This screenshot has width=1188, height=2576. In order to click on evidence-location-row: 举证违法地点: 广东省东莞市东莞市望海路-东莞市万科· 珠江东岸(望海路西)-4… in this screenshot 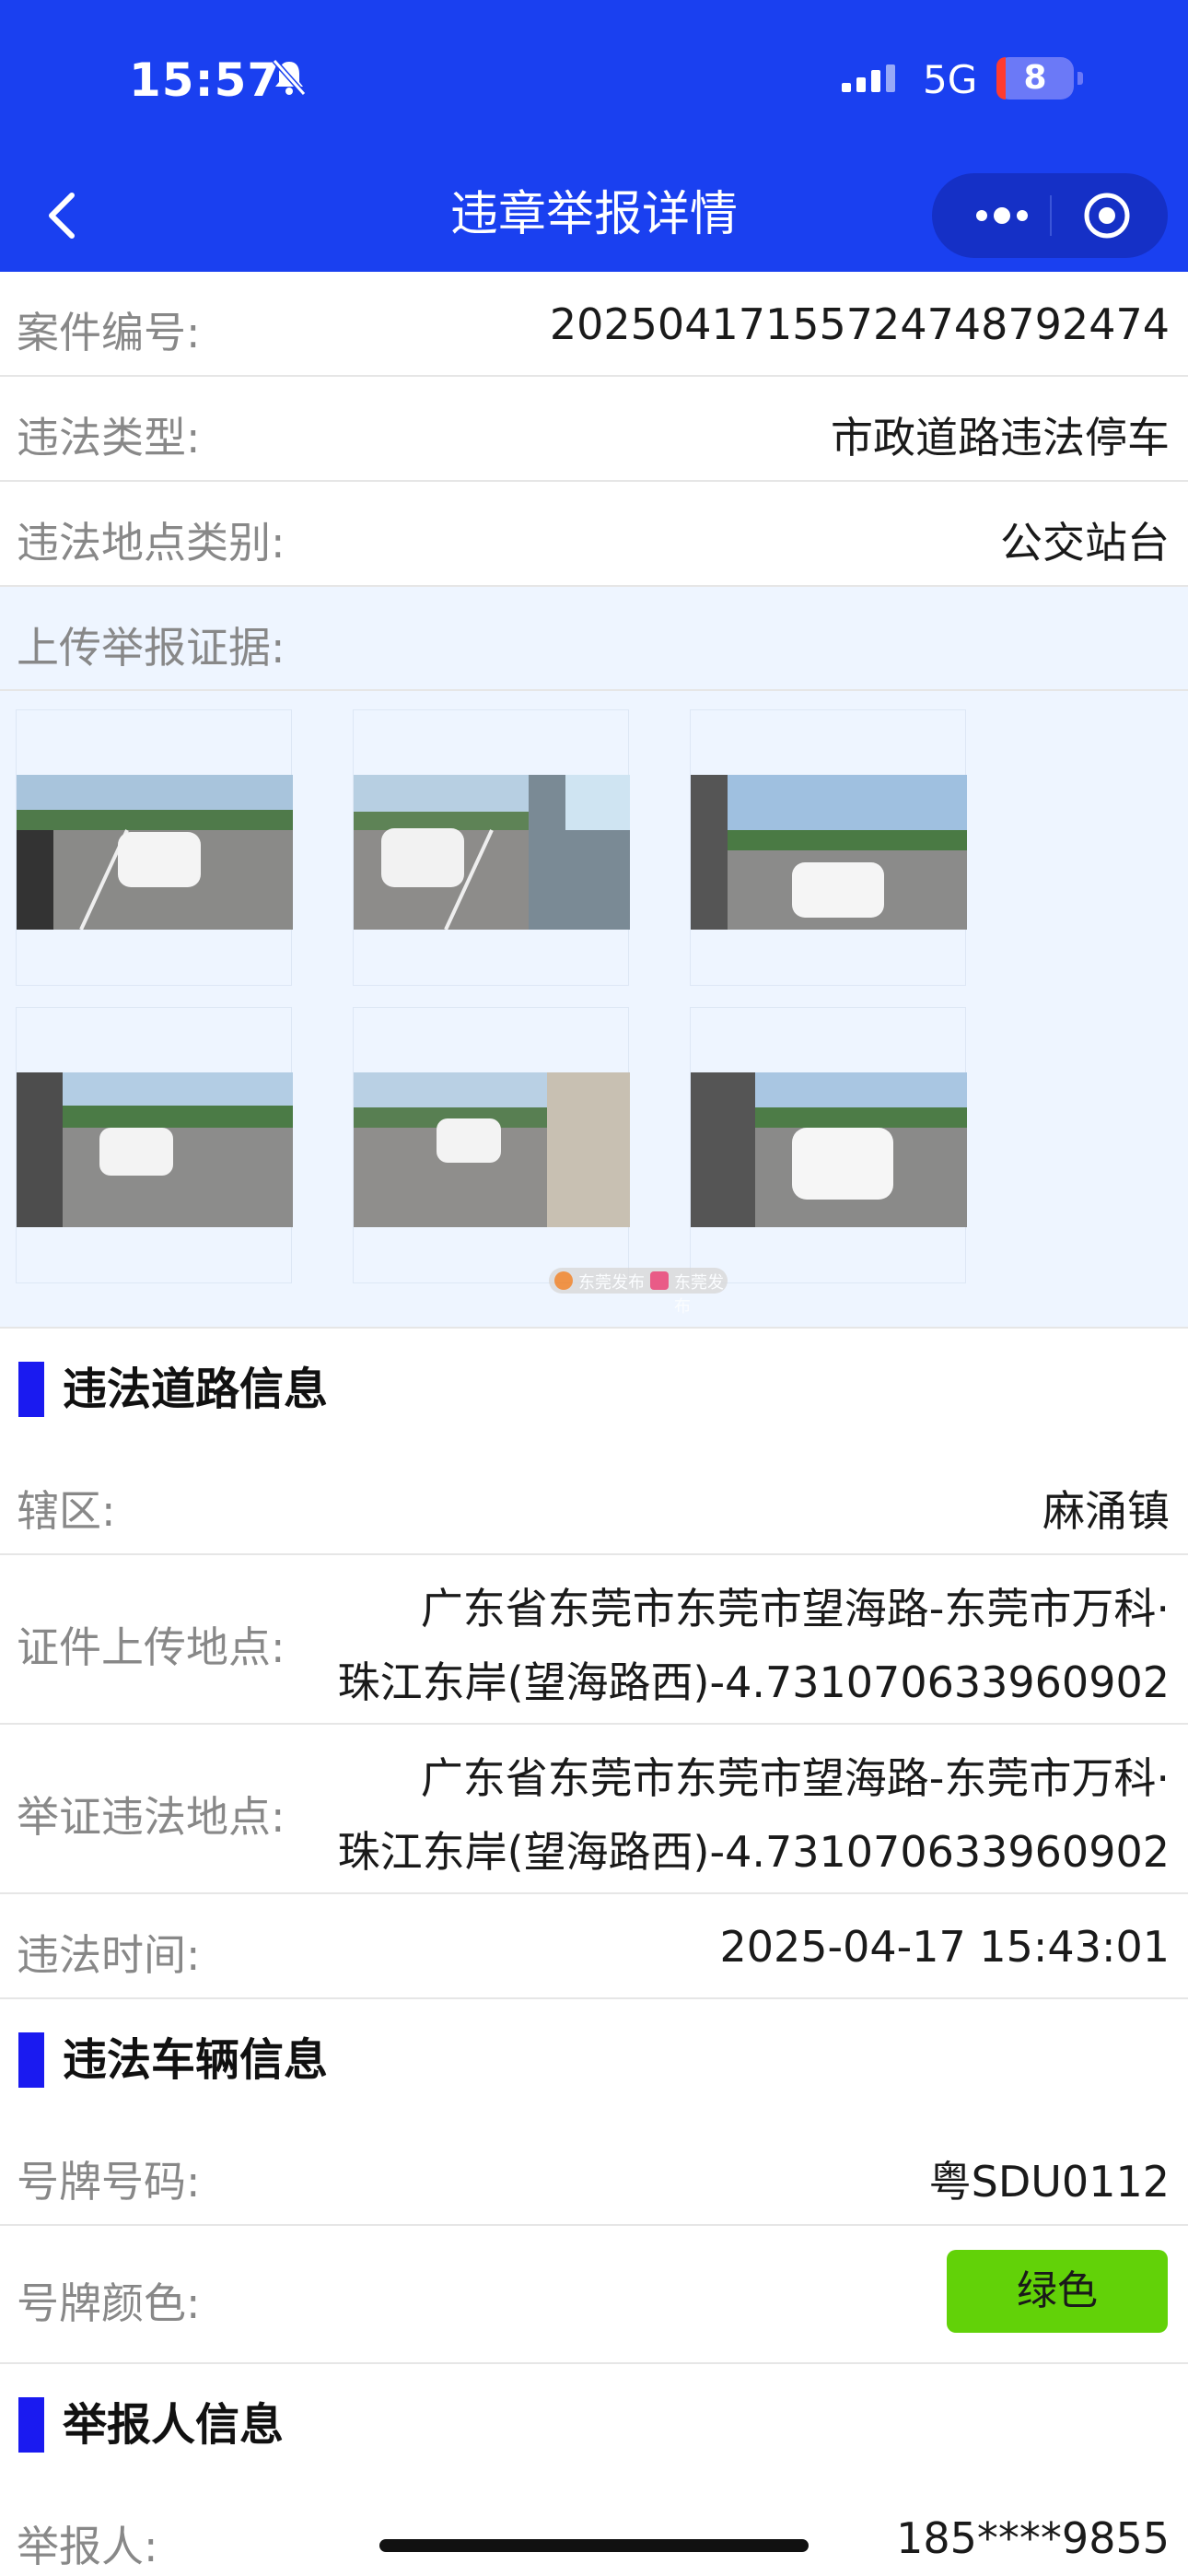, I will do `click(594, 1809)`.